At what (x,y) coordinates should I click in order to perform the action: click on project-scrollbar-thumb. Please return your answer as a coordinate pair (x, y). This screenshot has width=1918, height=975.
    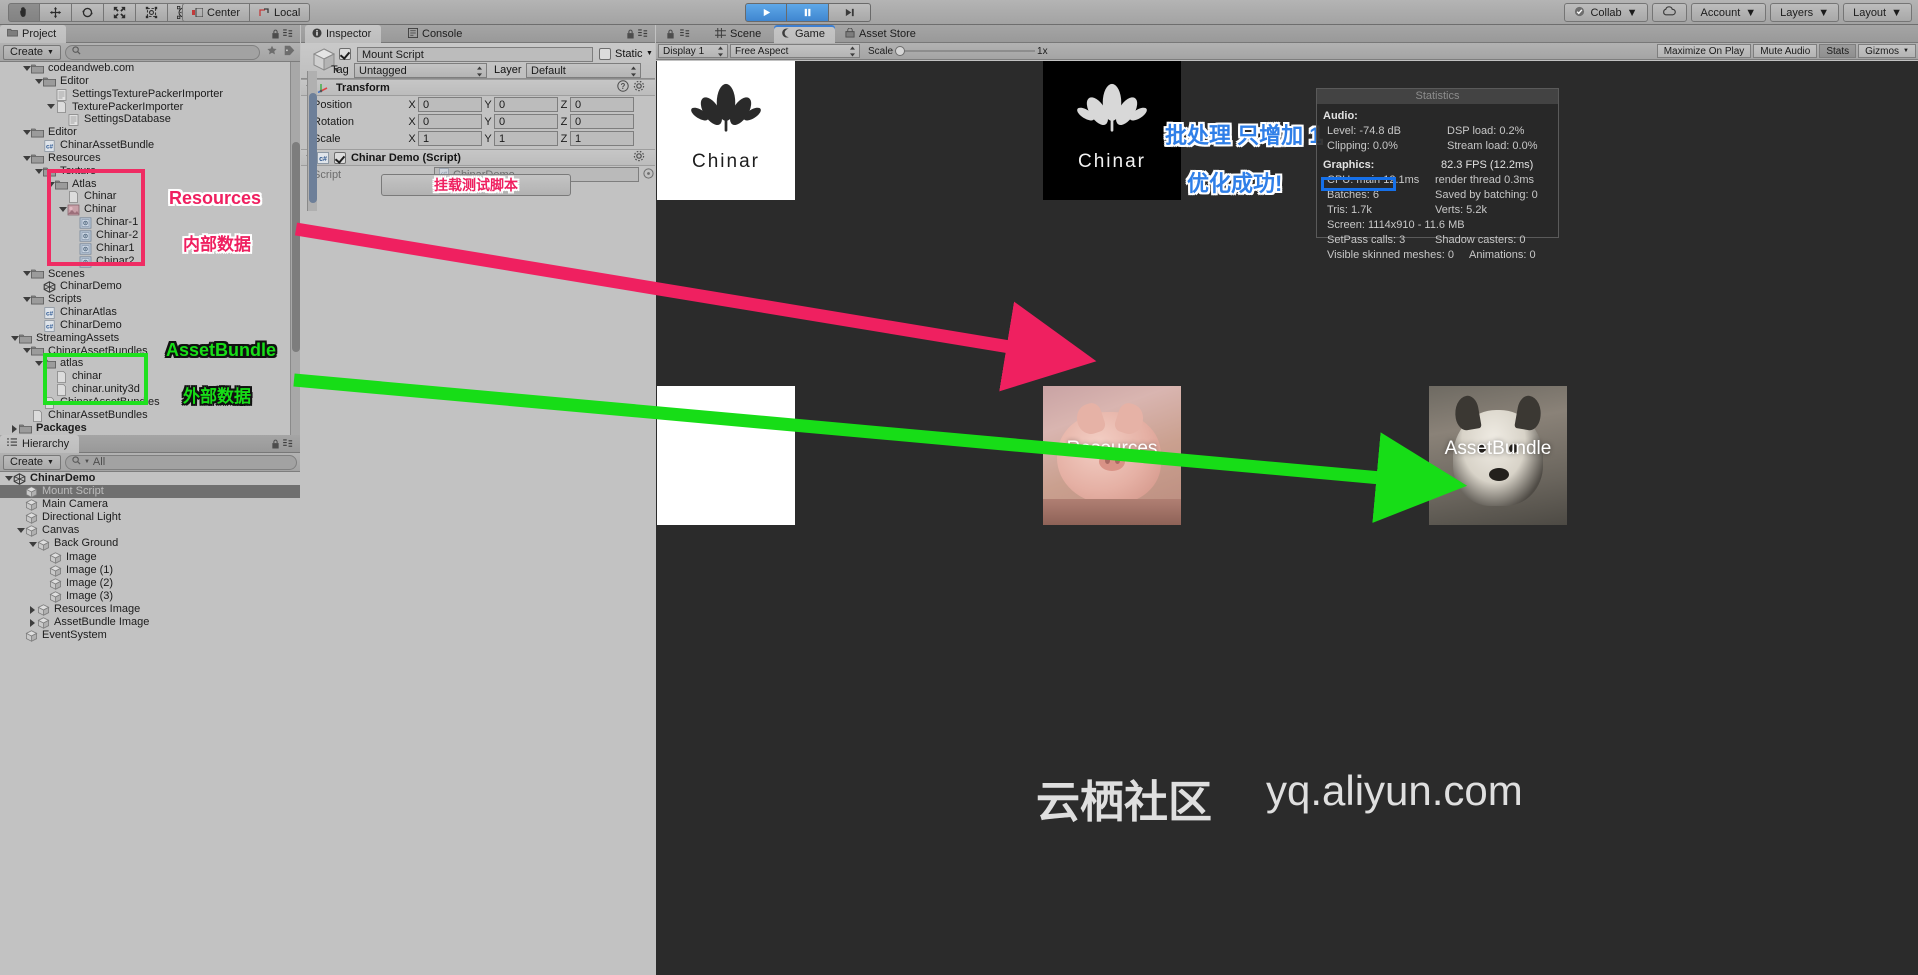
    Looking at the image, I should click on (296, 247).